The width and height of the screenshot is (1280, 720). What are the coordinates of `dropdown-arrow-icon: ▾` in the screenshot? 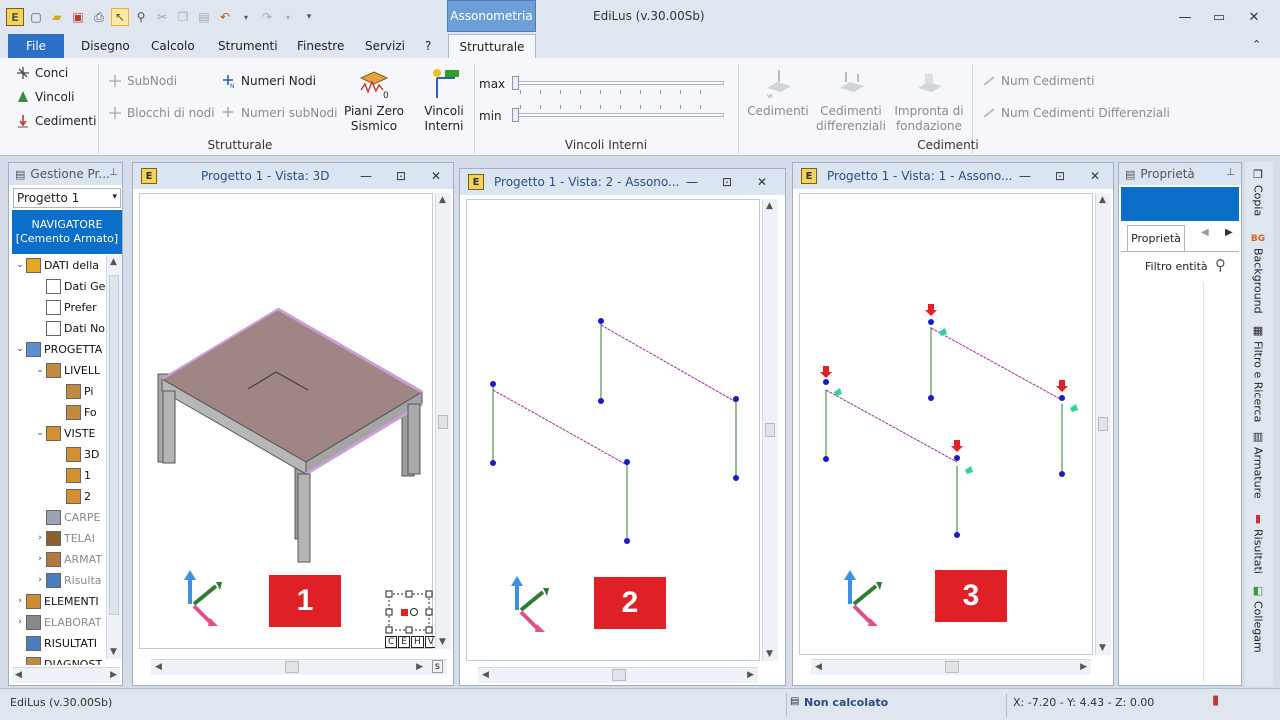 It's located at (114, 197).